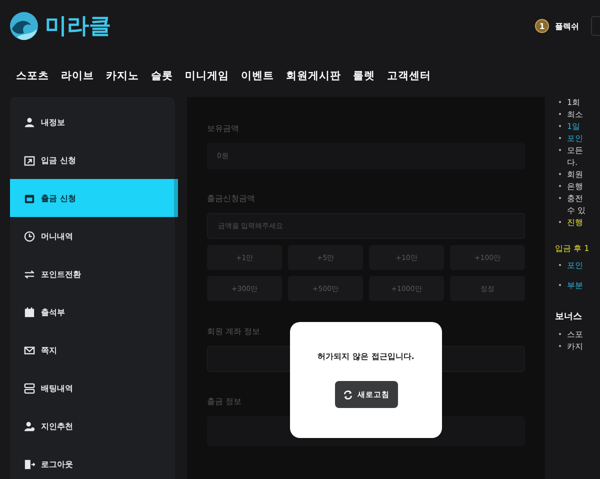 The image size is (600, 479). Describe the element at coordinates (29, 464) in the screenshot. I see `door-icon` at that location.